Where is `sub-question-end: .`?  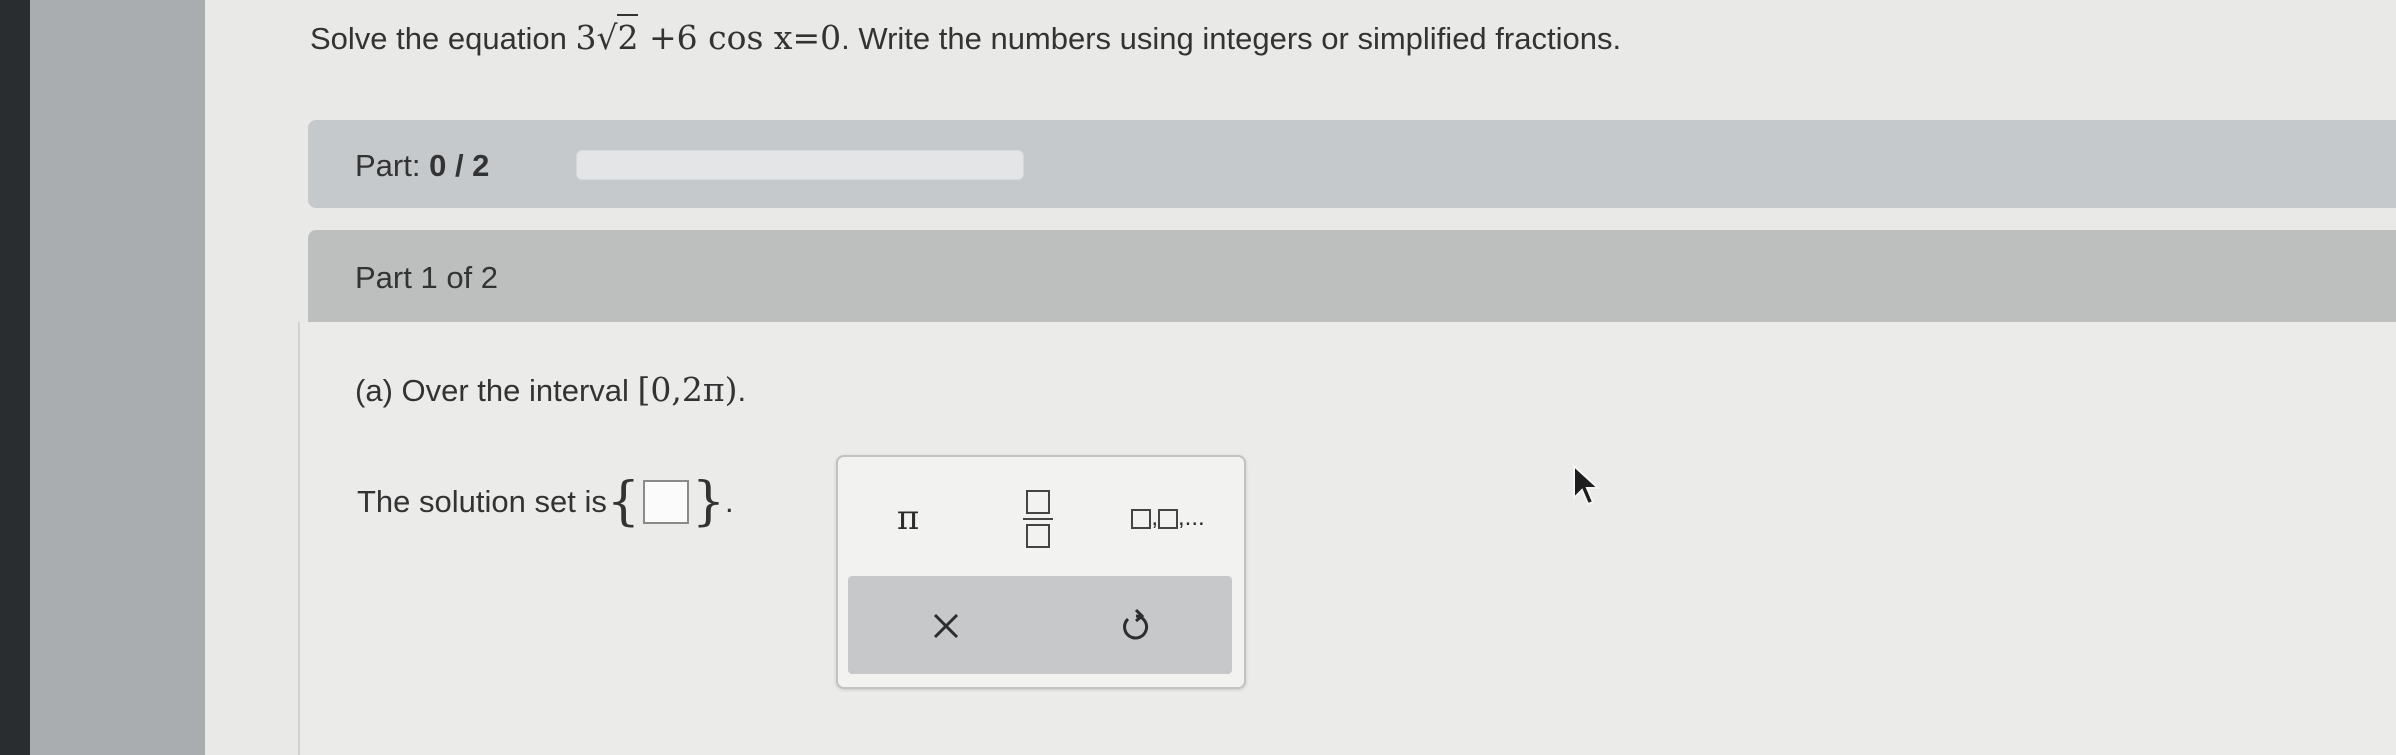
sub-question-end: . is located at coordinates (742, 390).